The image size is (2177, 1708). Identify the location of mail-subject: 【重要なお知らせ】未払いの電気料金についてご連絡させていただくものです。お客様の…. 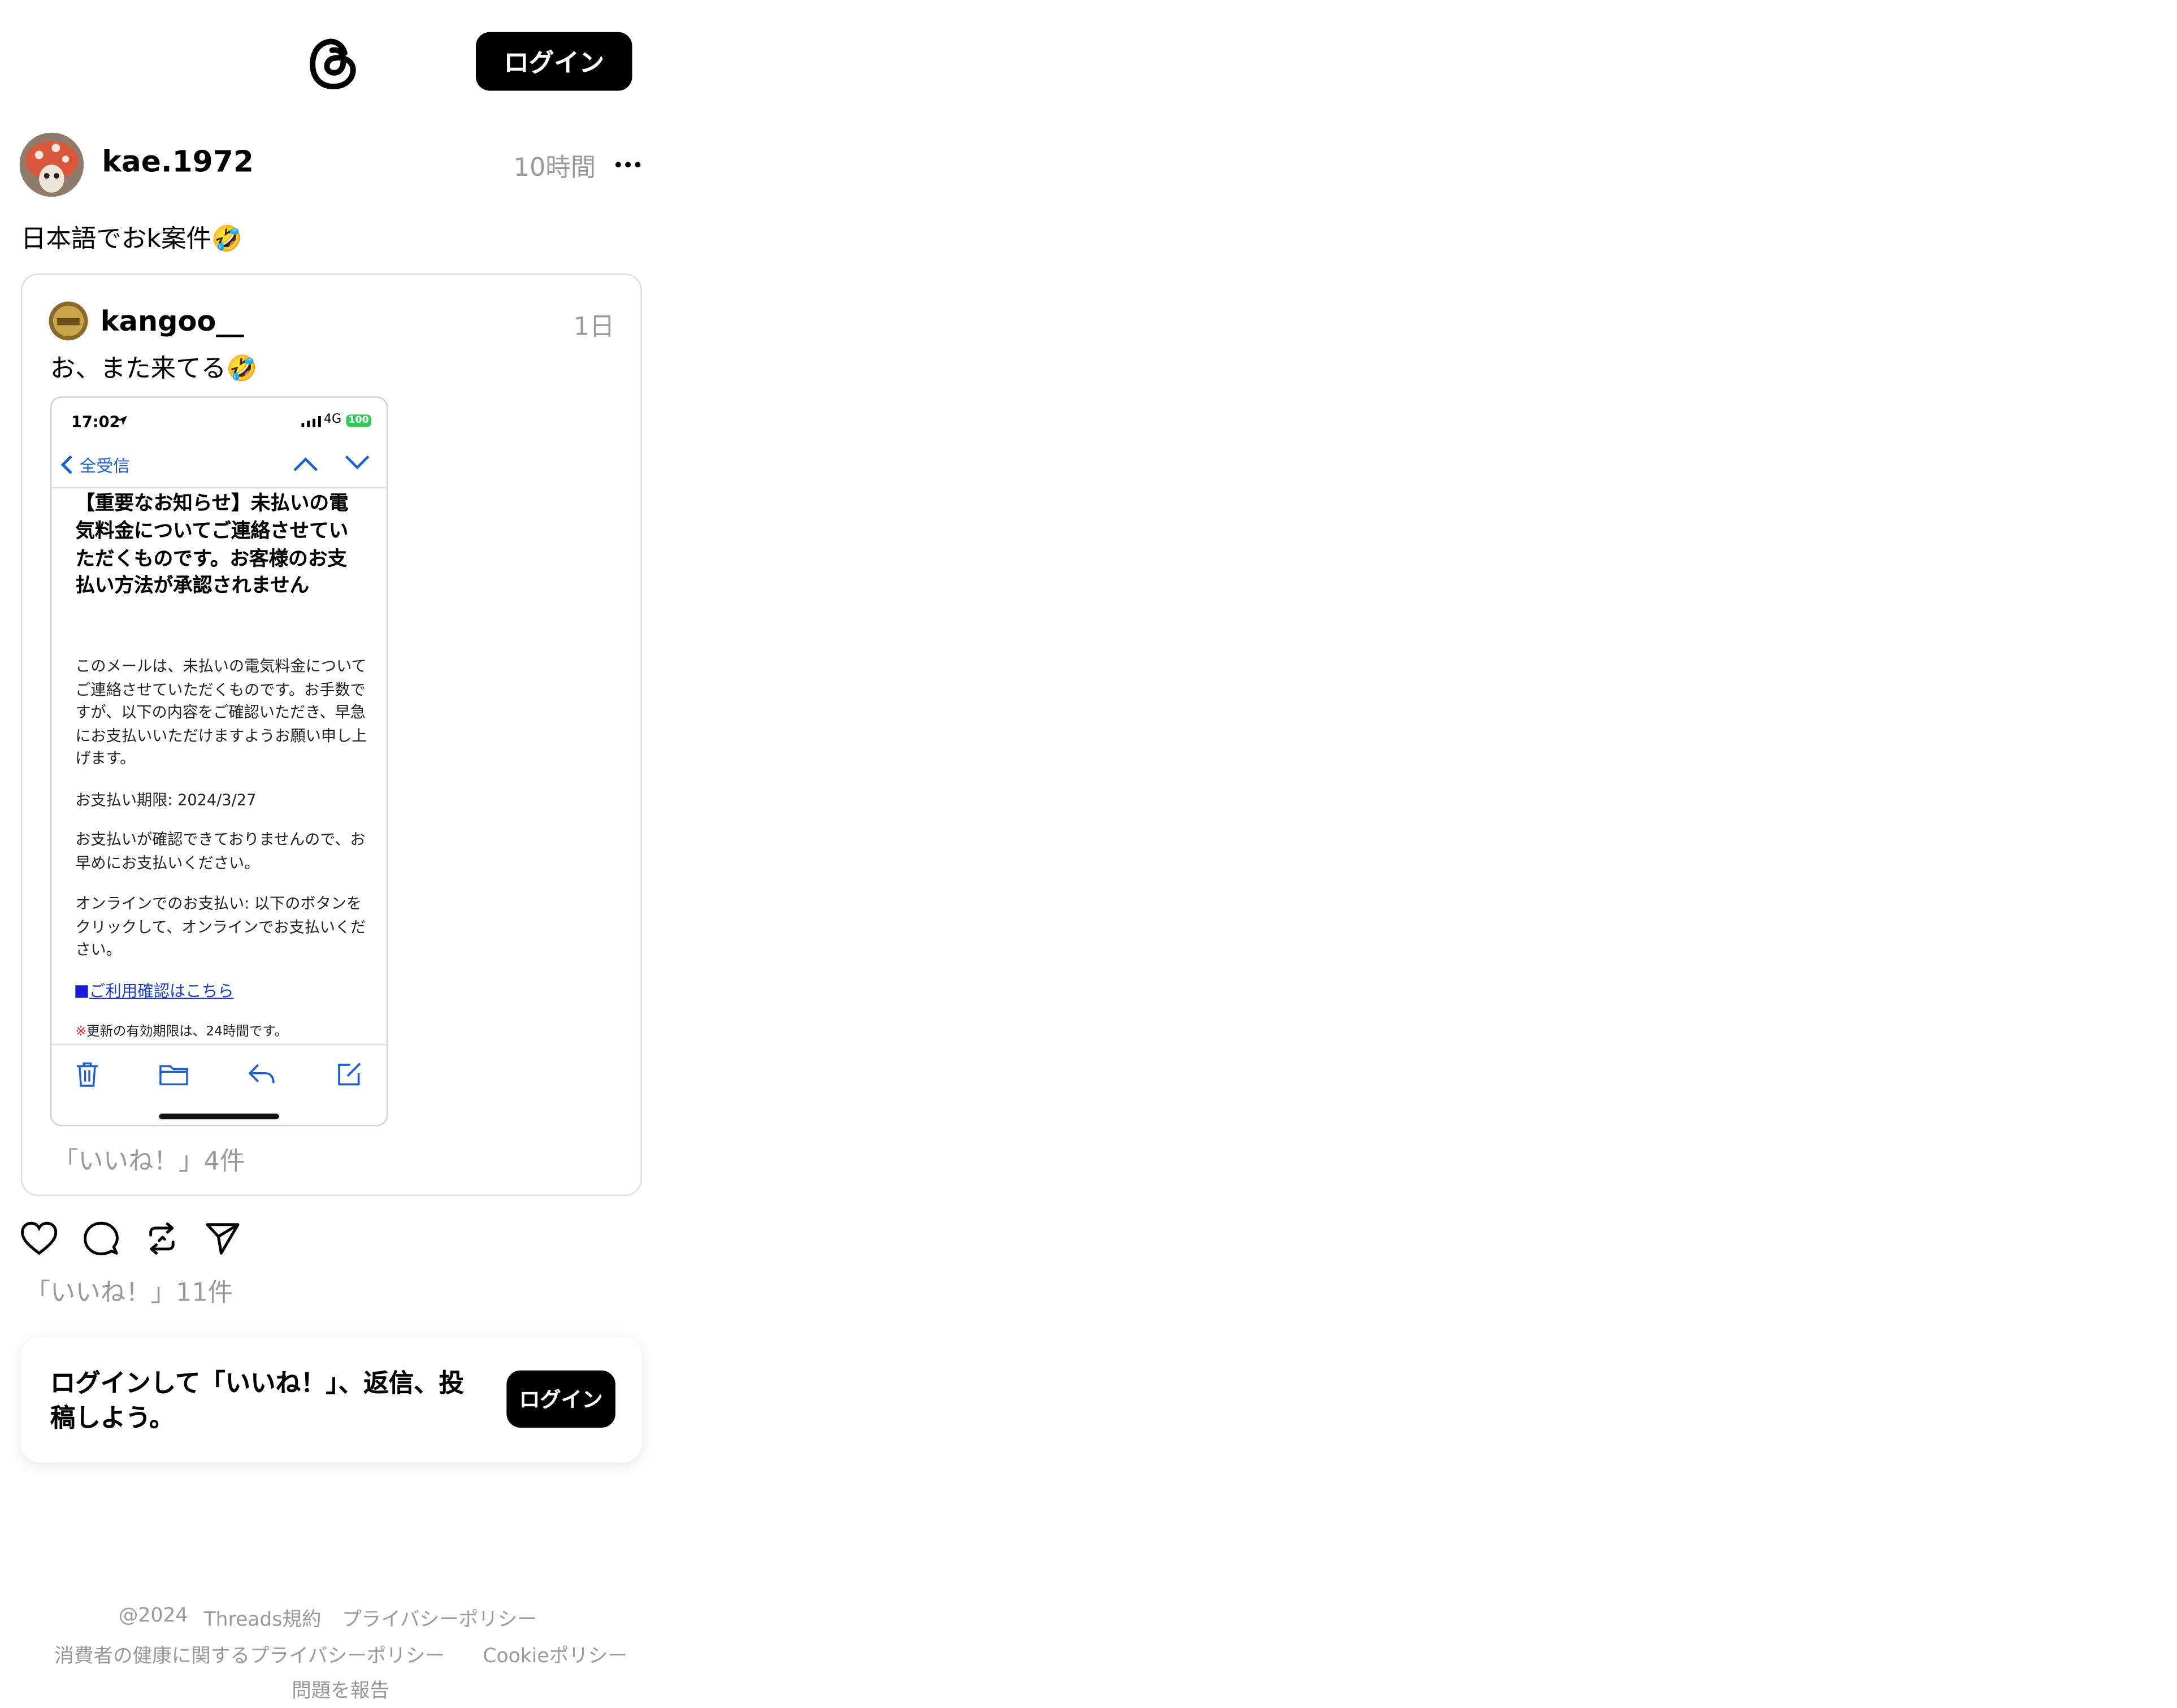
(212, 545).